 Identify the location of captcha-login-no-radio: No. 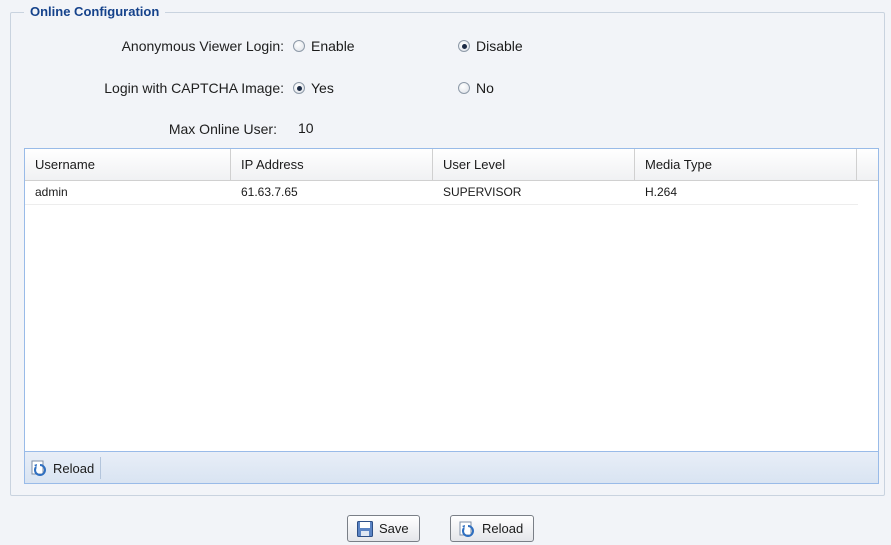
(476, 88).